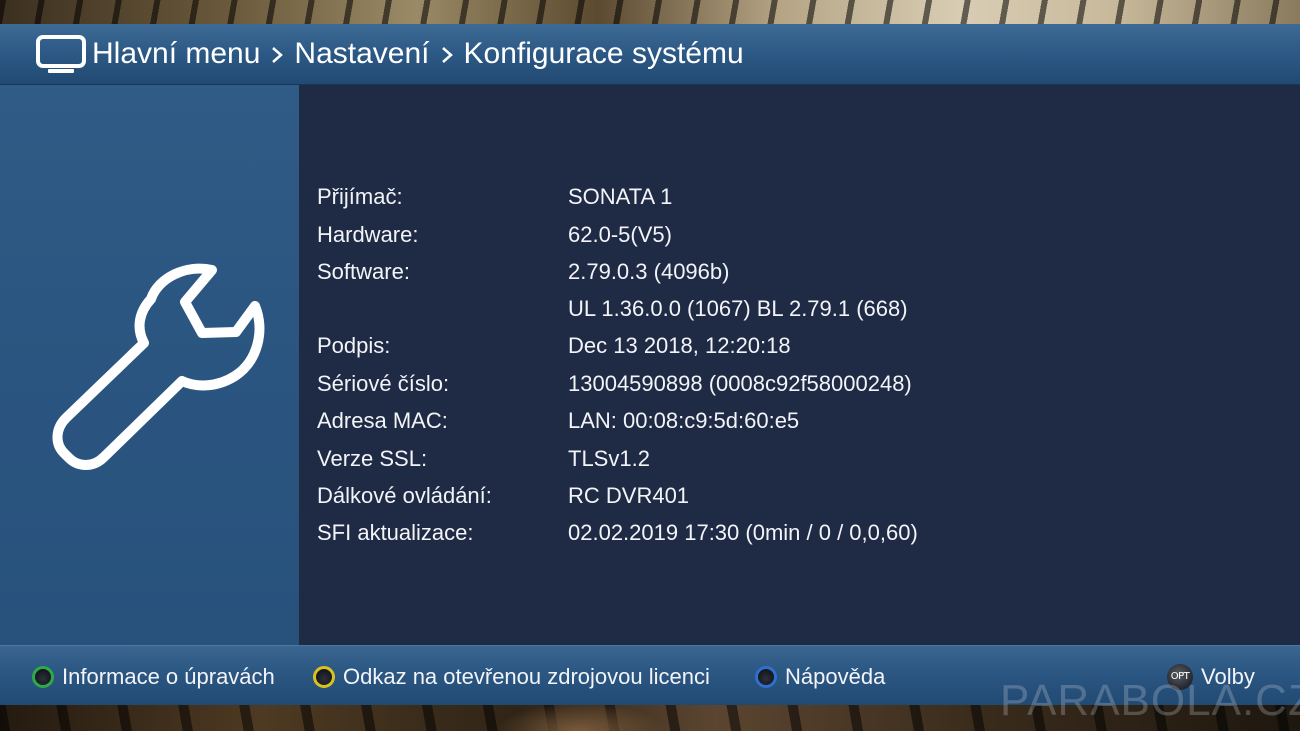  What do you see at coordinates (766, 677) in the screenshot?
I see `blue-key-icon` at bounding box center [766, 677].